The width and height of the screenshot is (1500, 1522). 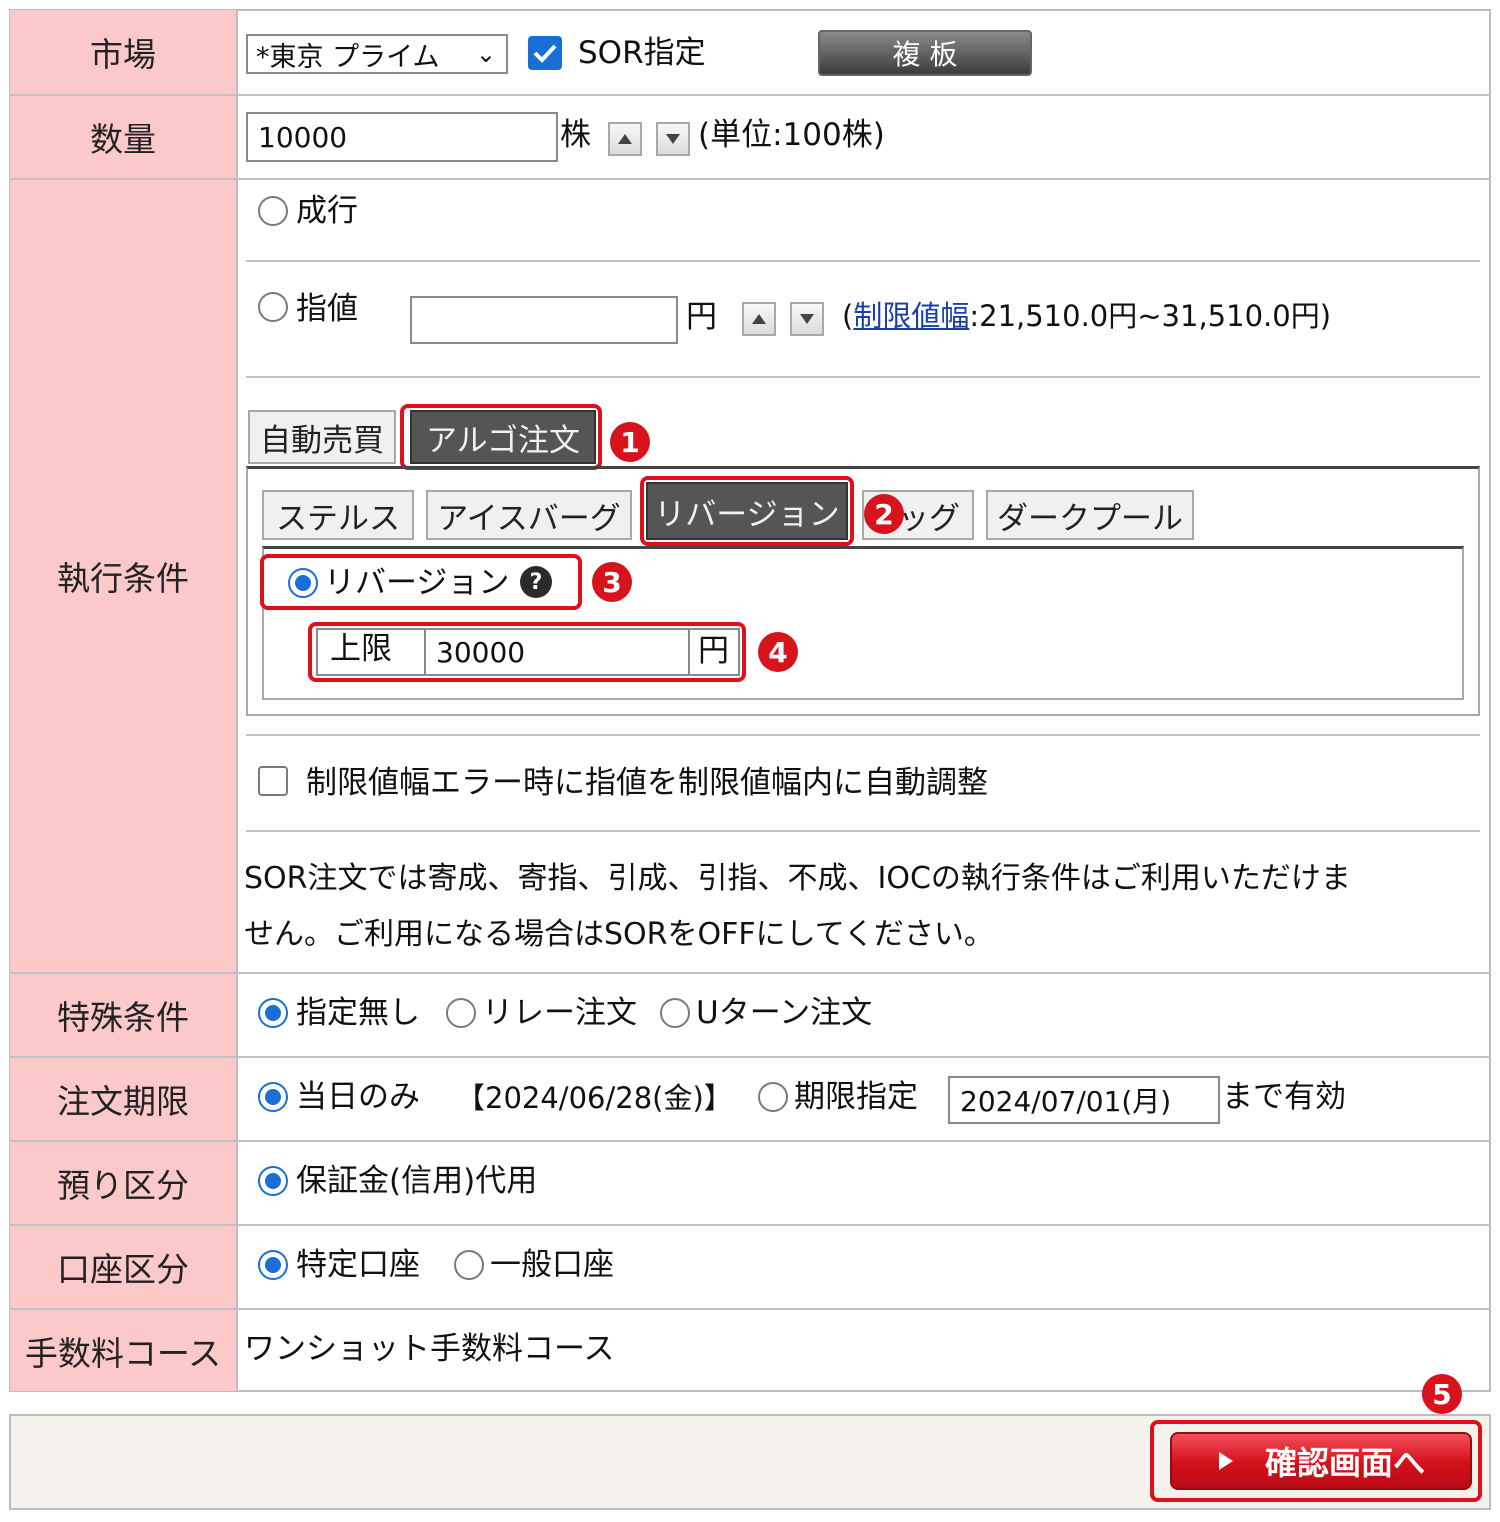 What do you see at coordinates (273, 781) in the screenshot?
I see `auto-adjust-checkbox` at bounding box center [273, 781].